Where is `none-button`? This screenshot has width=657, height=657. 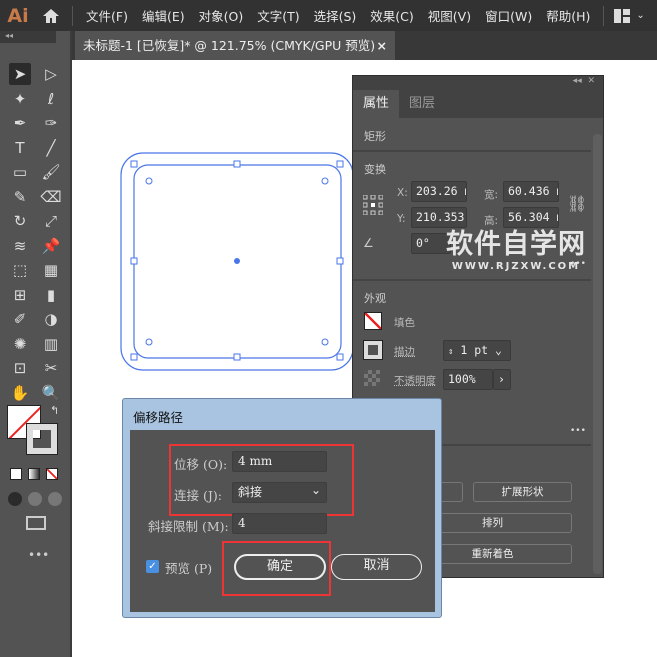 none-button is located at coordinates (52, 474).